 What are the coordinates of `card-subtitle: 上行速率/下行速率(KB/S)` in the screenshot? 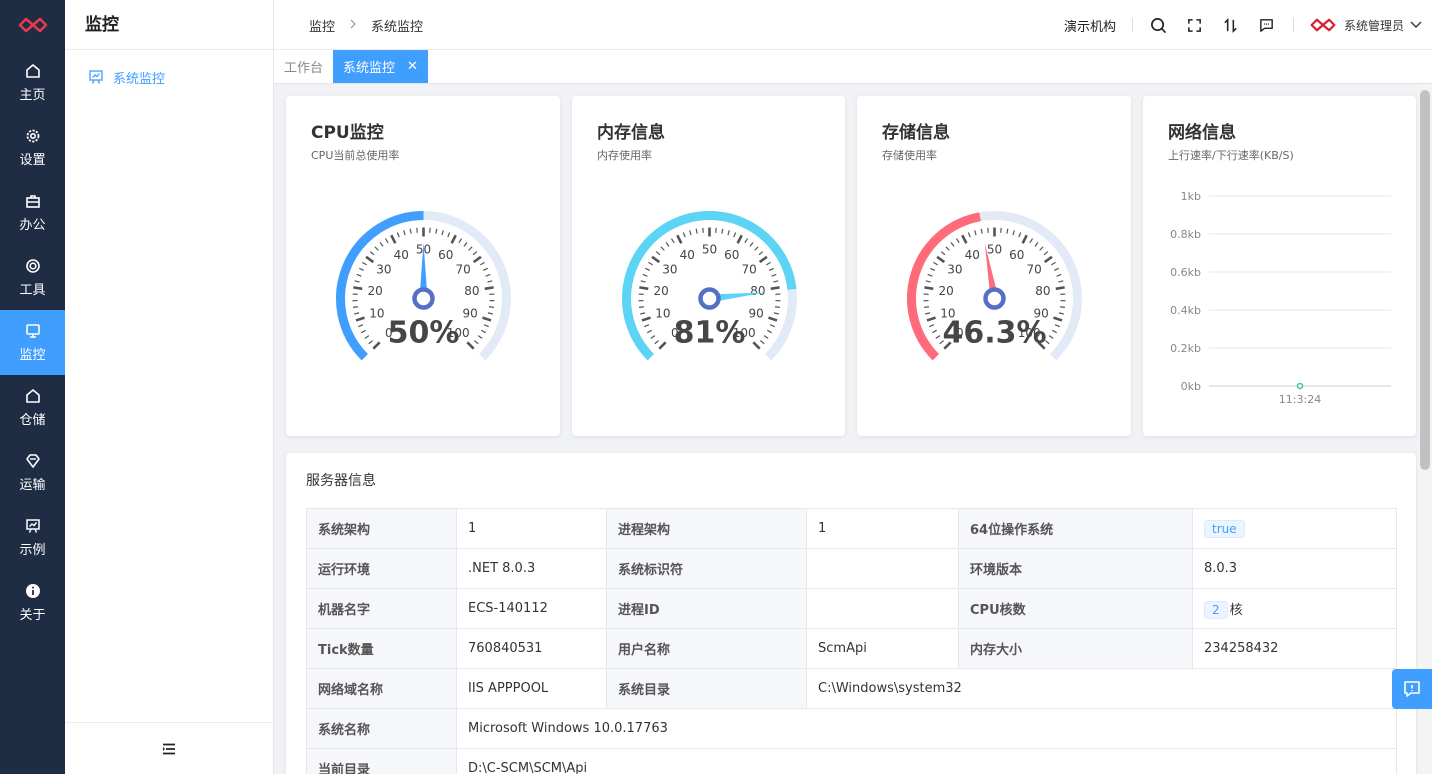 It's located at (1231, 155).